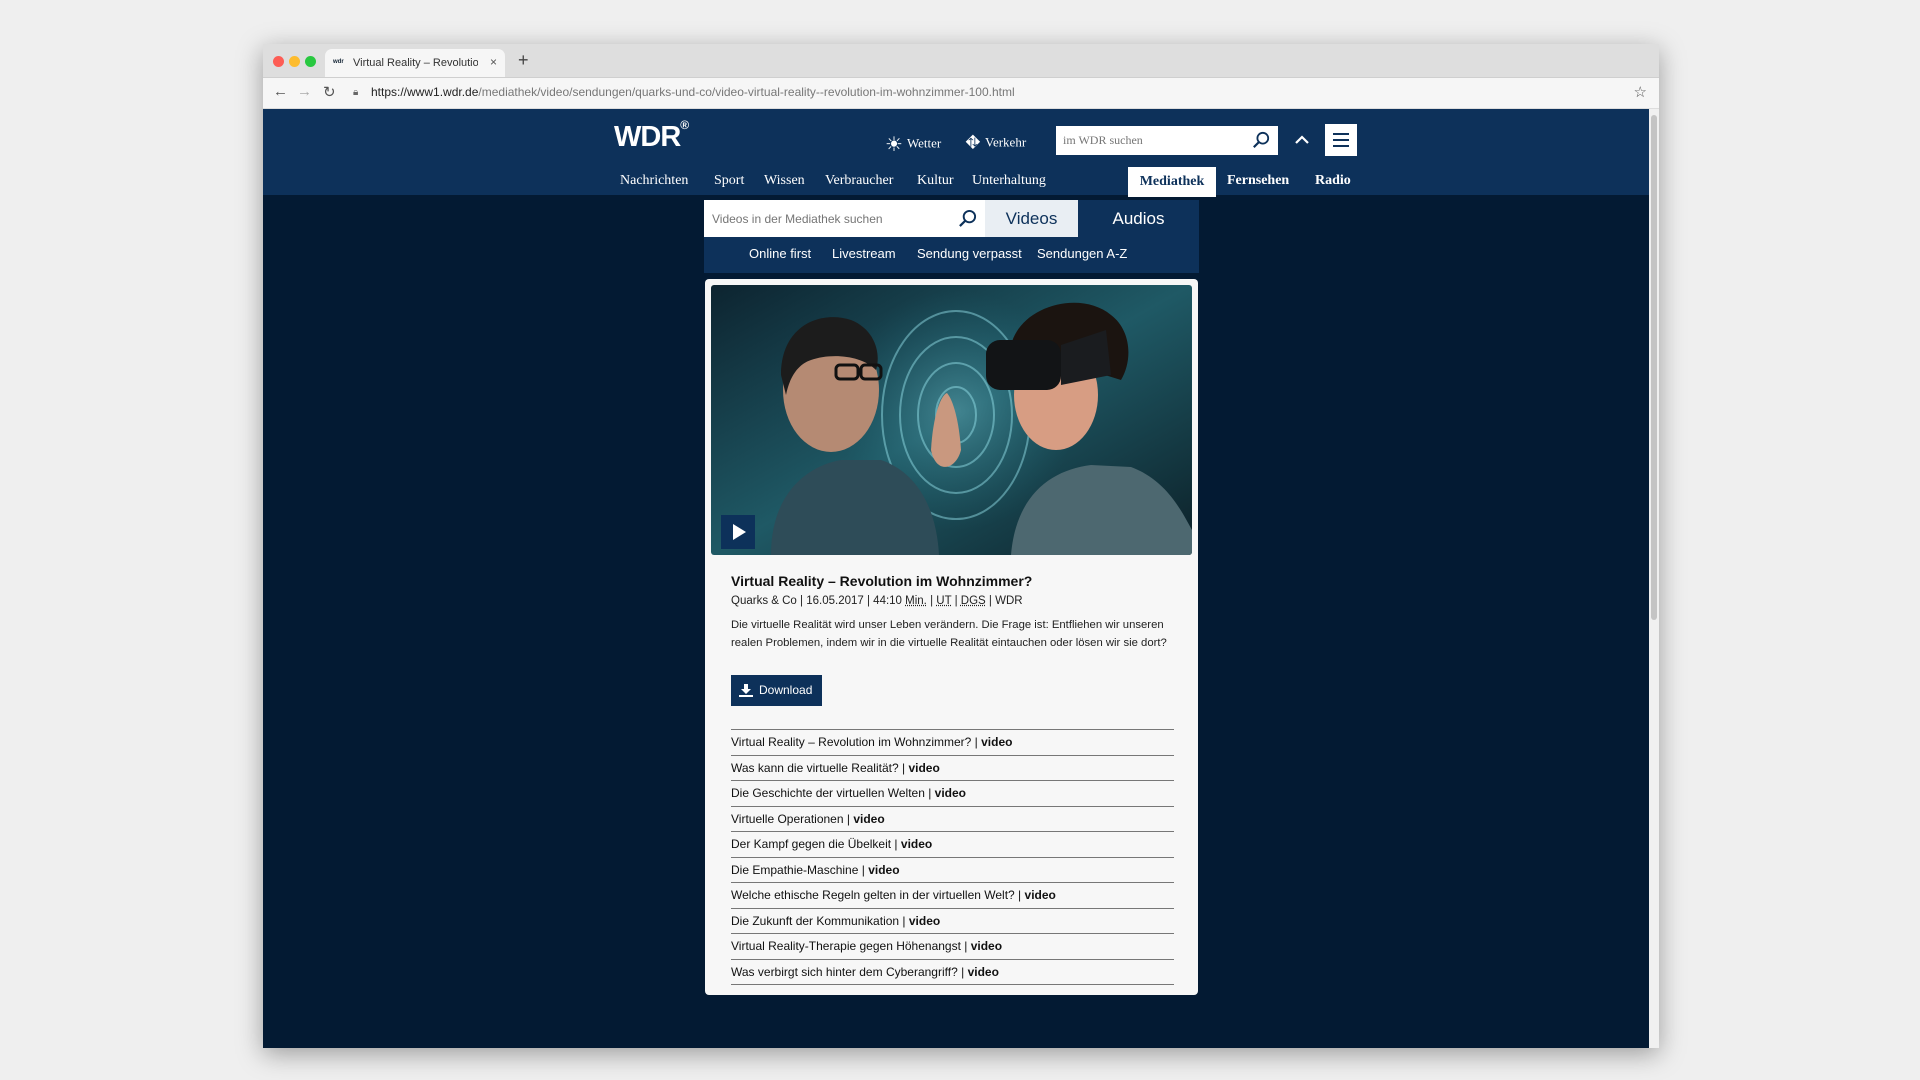  Describe the element at coordinates (935, 181) in the screenshot. I see `nav-item-kultur: Kultur` at that location.